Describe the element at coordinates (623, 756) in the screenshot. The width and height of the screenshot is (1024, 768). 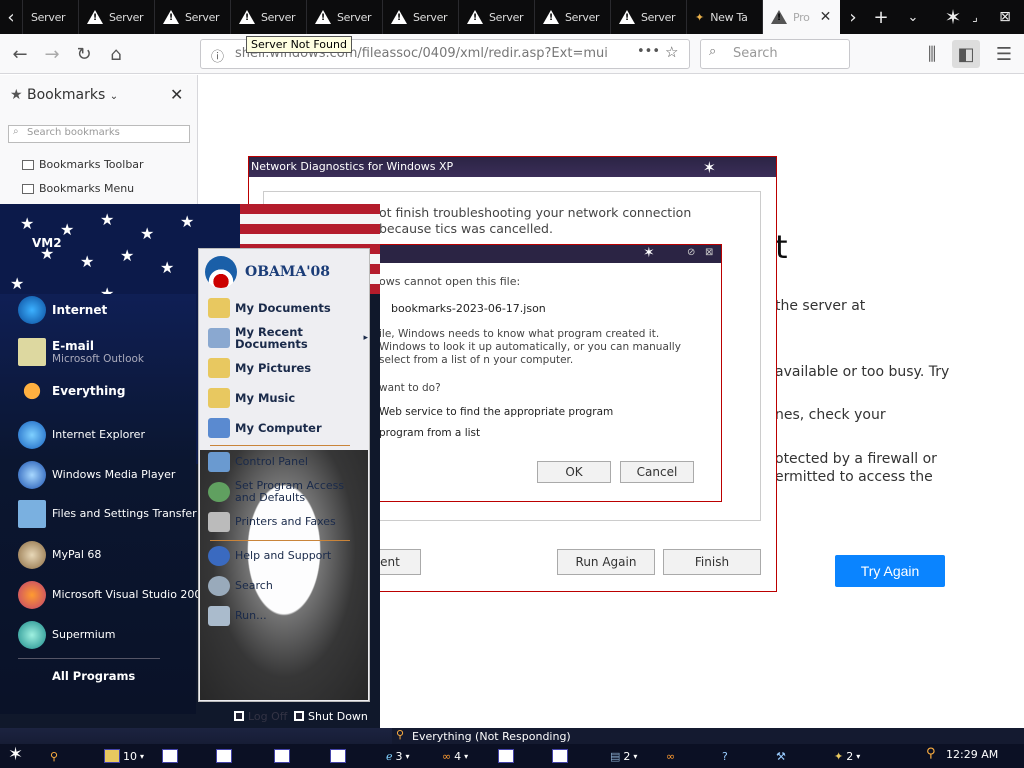
I see `taskbar-group-documents: ▤ 2 ▾` at that location.